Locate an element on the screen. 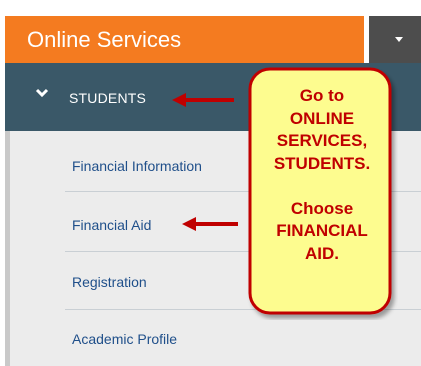 The image size is (421, 366). menu-item-academic-profile: Academic Profile is located at coordinates (124, 339).